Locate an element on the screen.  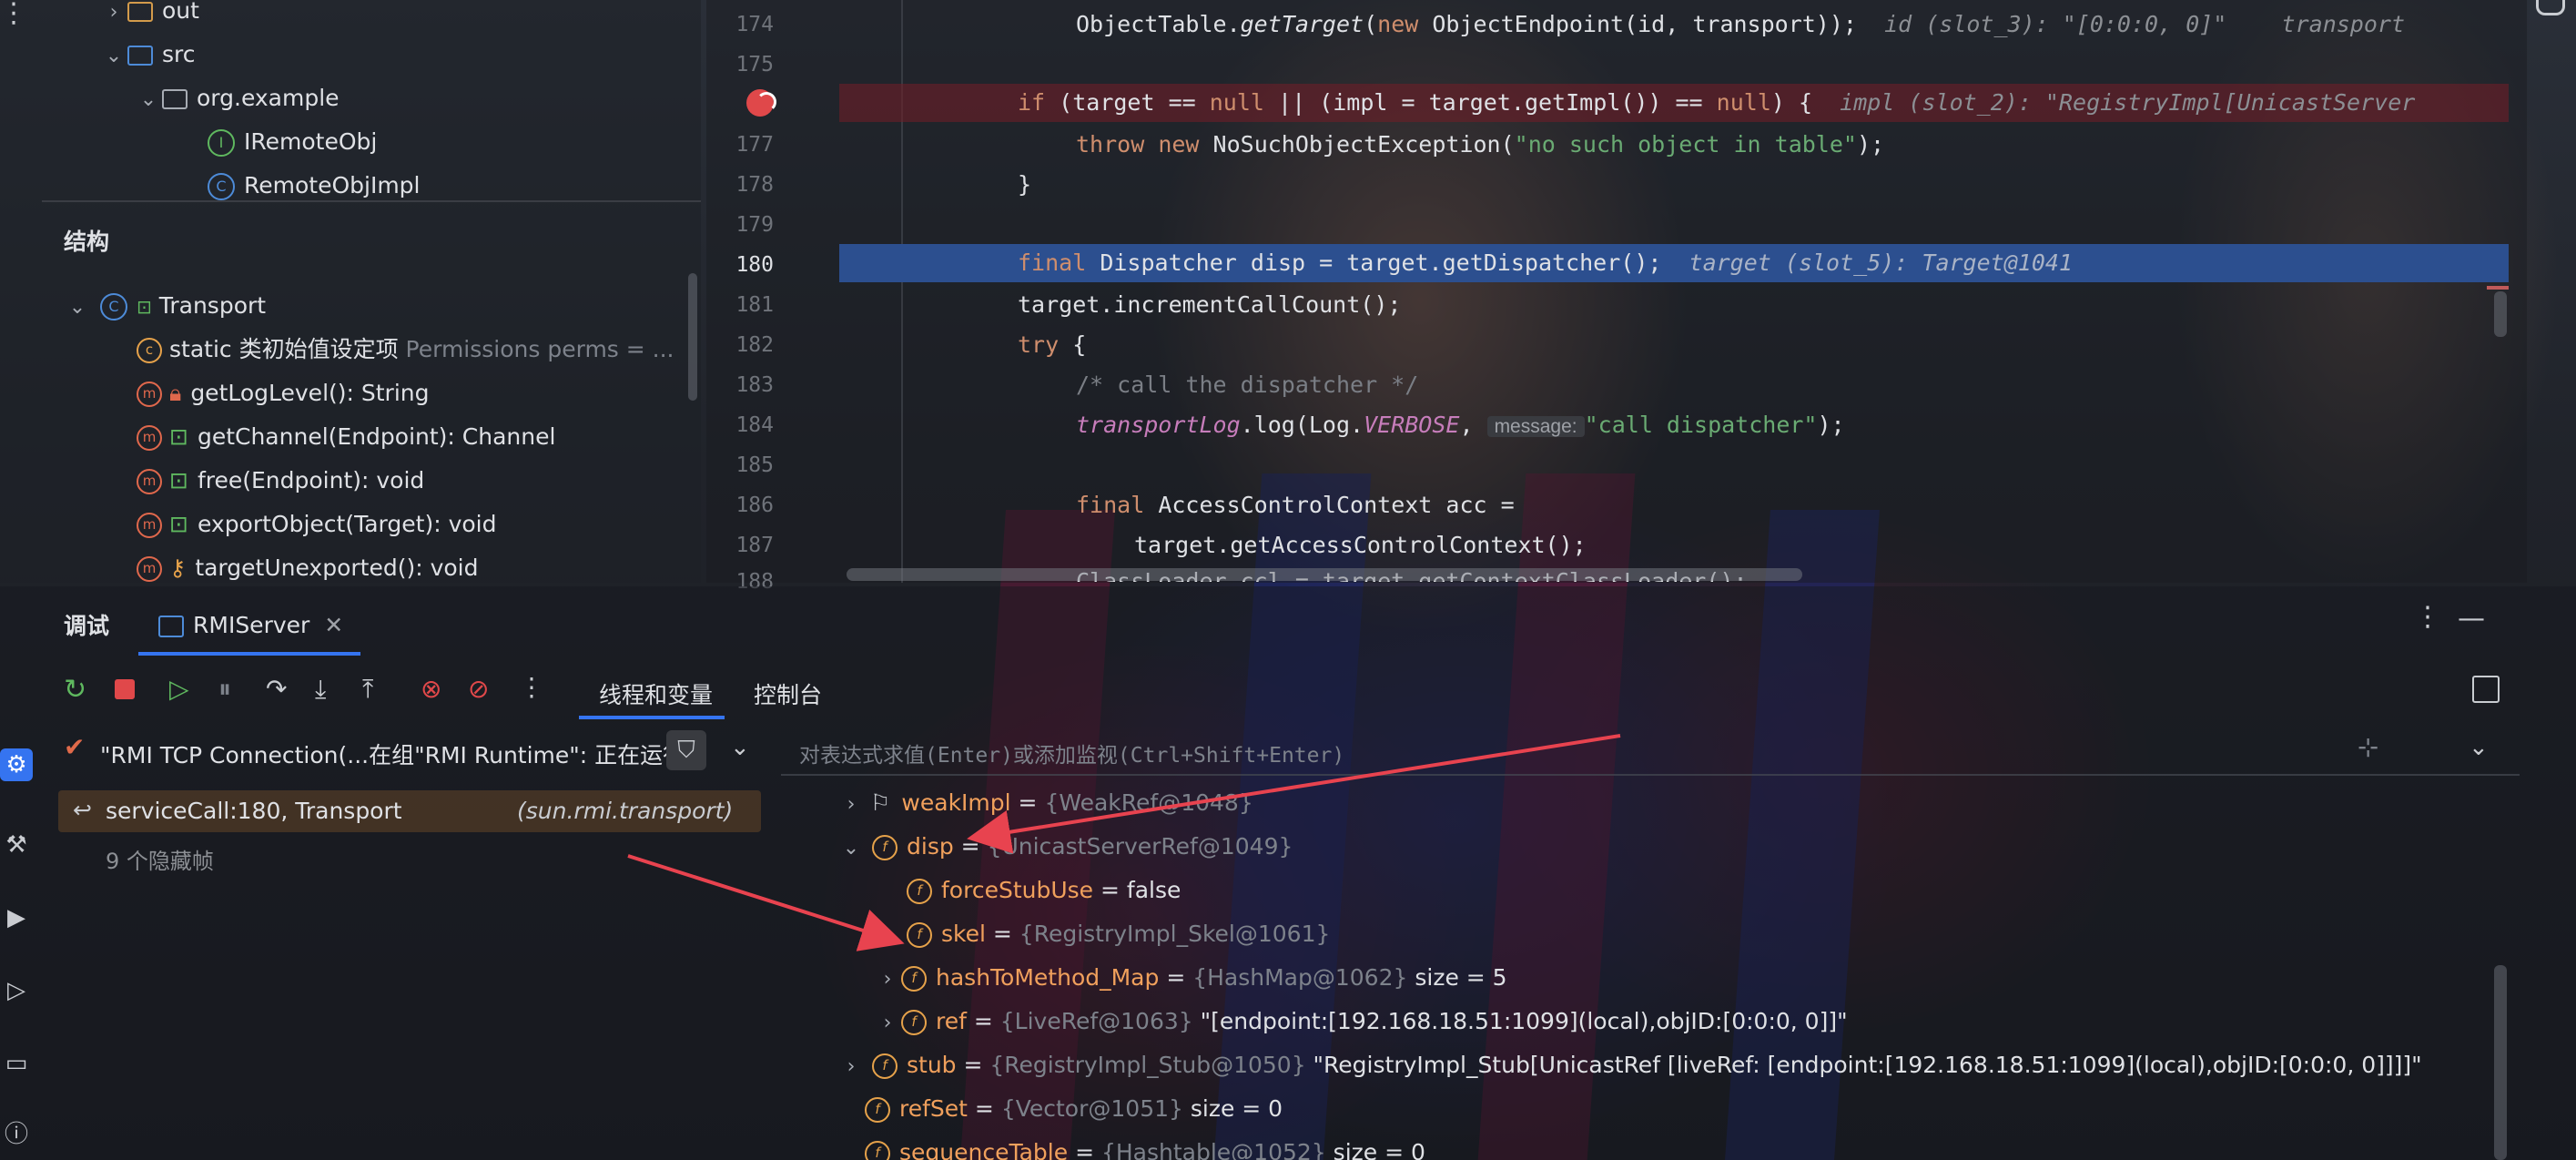
annotation-arrows is located at coordinates (1124, 842).